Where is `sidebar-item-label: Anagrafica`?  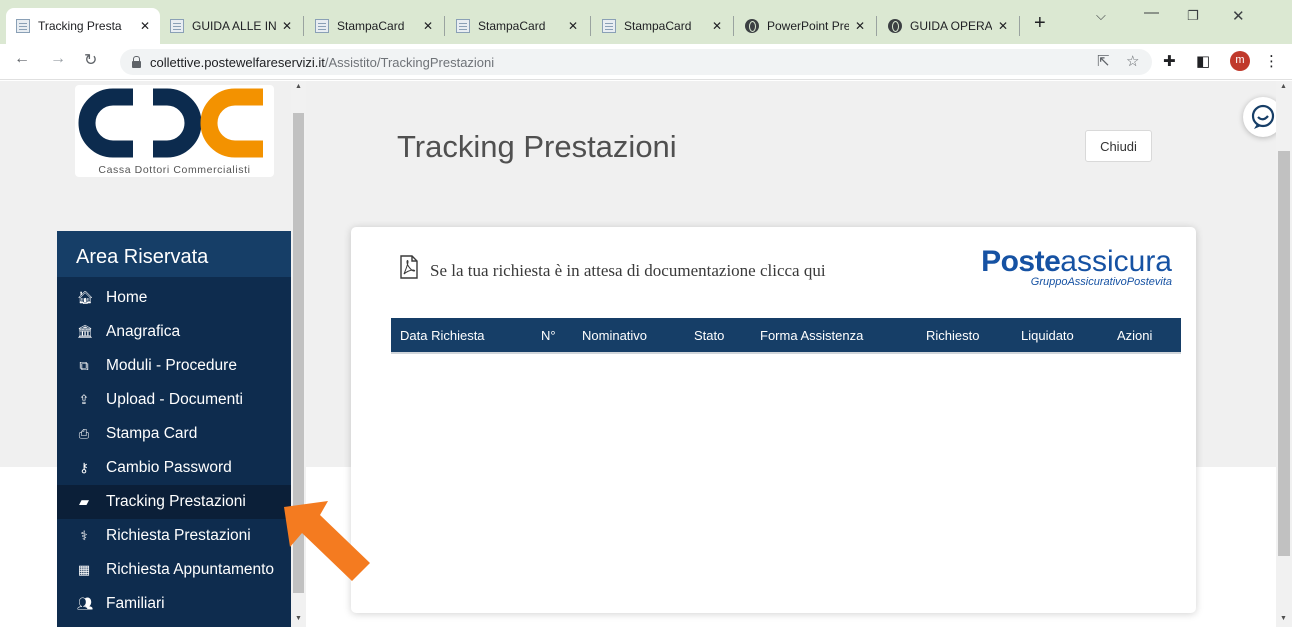
sidebar-item-label: Anagrafica is located at coordinates (143, 331).